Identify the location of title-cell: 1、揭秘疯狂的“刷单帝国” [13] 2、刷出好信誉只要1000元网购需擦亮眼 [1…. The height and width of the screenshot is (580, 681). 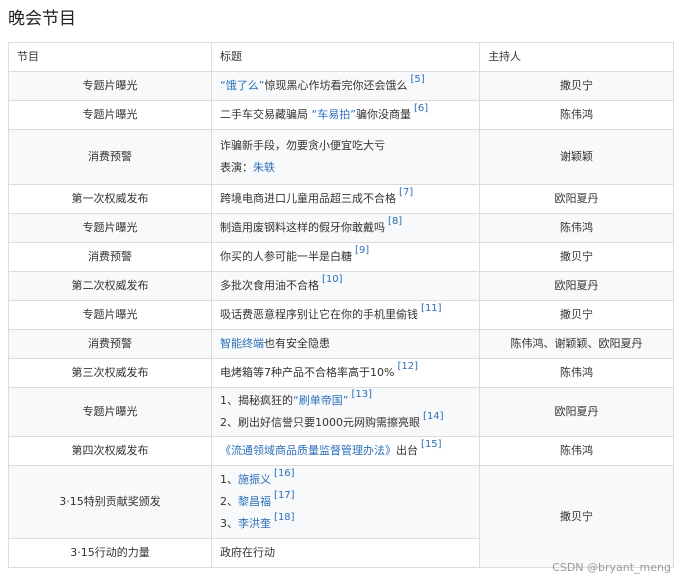
(346, 412).